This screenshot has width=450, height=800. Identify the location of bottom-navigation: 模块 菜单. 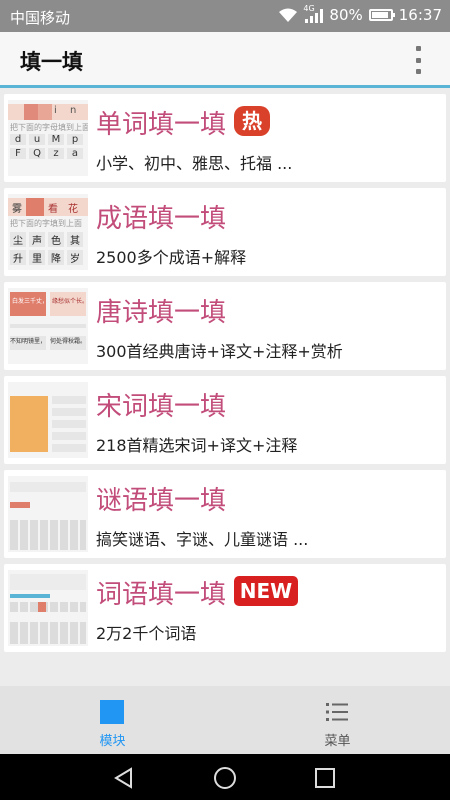
(225, 720).